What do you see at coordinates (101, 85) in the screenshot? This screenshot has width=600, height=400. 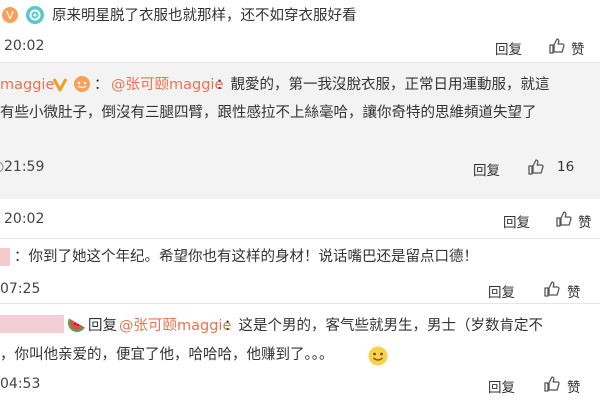 I see `reply-prefix: ：` at bounding box center [101, 85].